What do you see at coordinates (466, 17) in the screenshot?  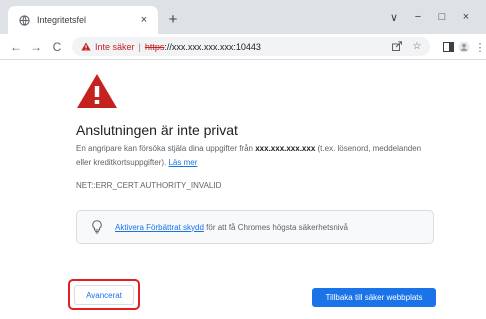 I see `close-window-button: ×` at bounding box center [466, 17].